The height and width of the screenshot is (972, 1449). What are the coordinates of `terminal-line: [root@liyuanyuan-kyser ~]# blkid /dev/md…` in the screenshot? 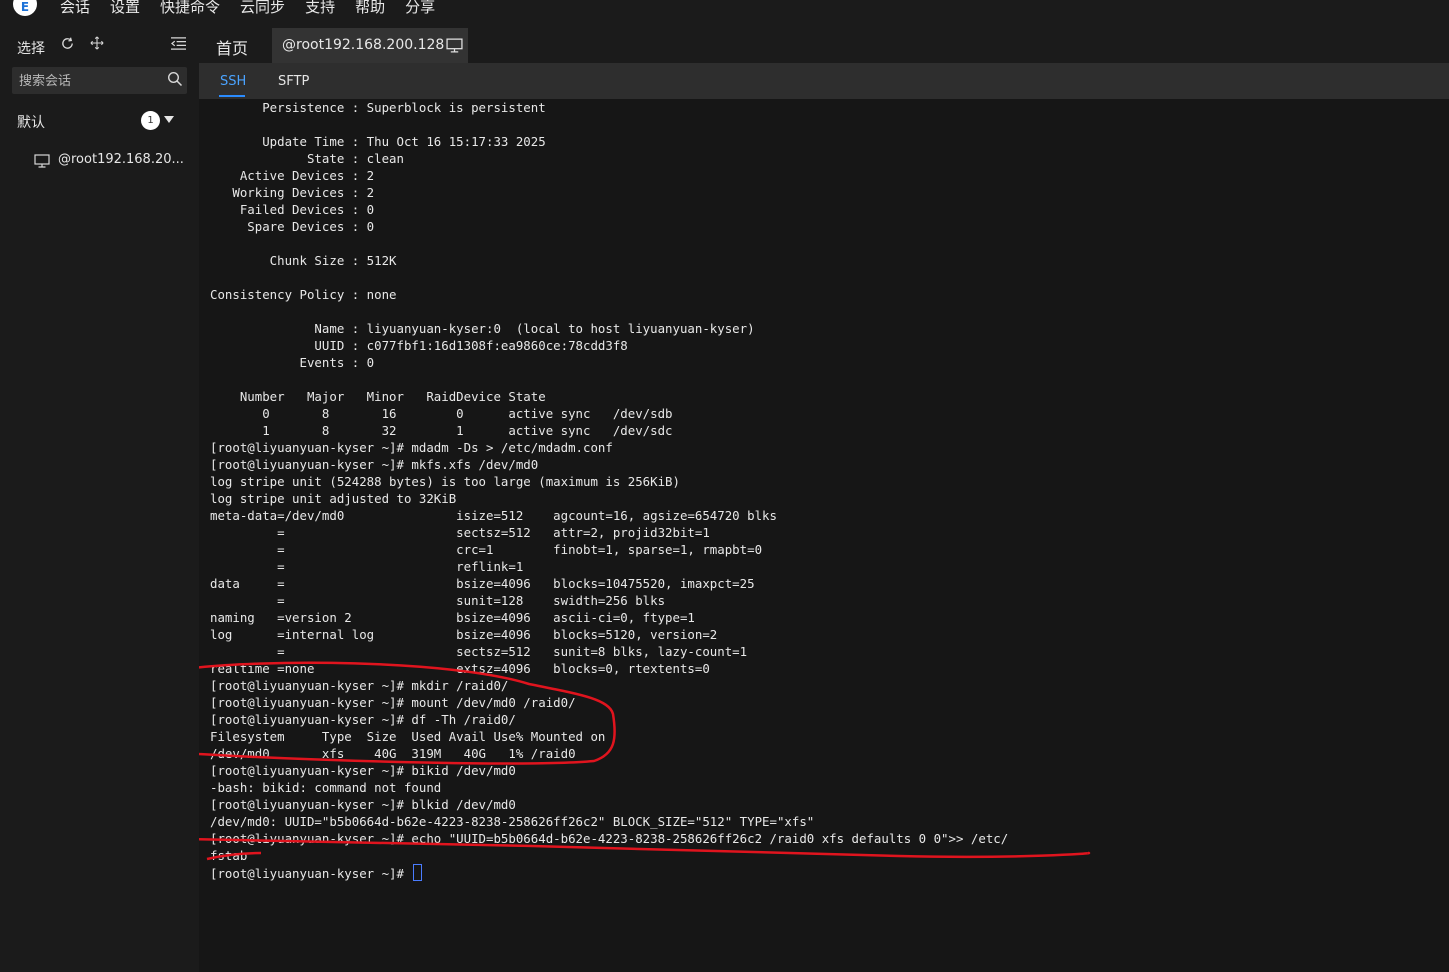 It's located at (609, 804).